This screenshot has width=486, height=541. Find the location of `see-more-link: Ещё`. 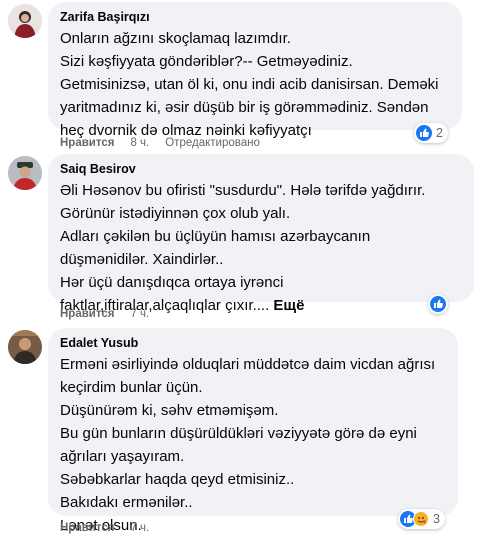

see-more-link: Ещё is located at coordinates (288, 305).